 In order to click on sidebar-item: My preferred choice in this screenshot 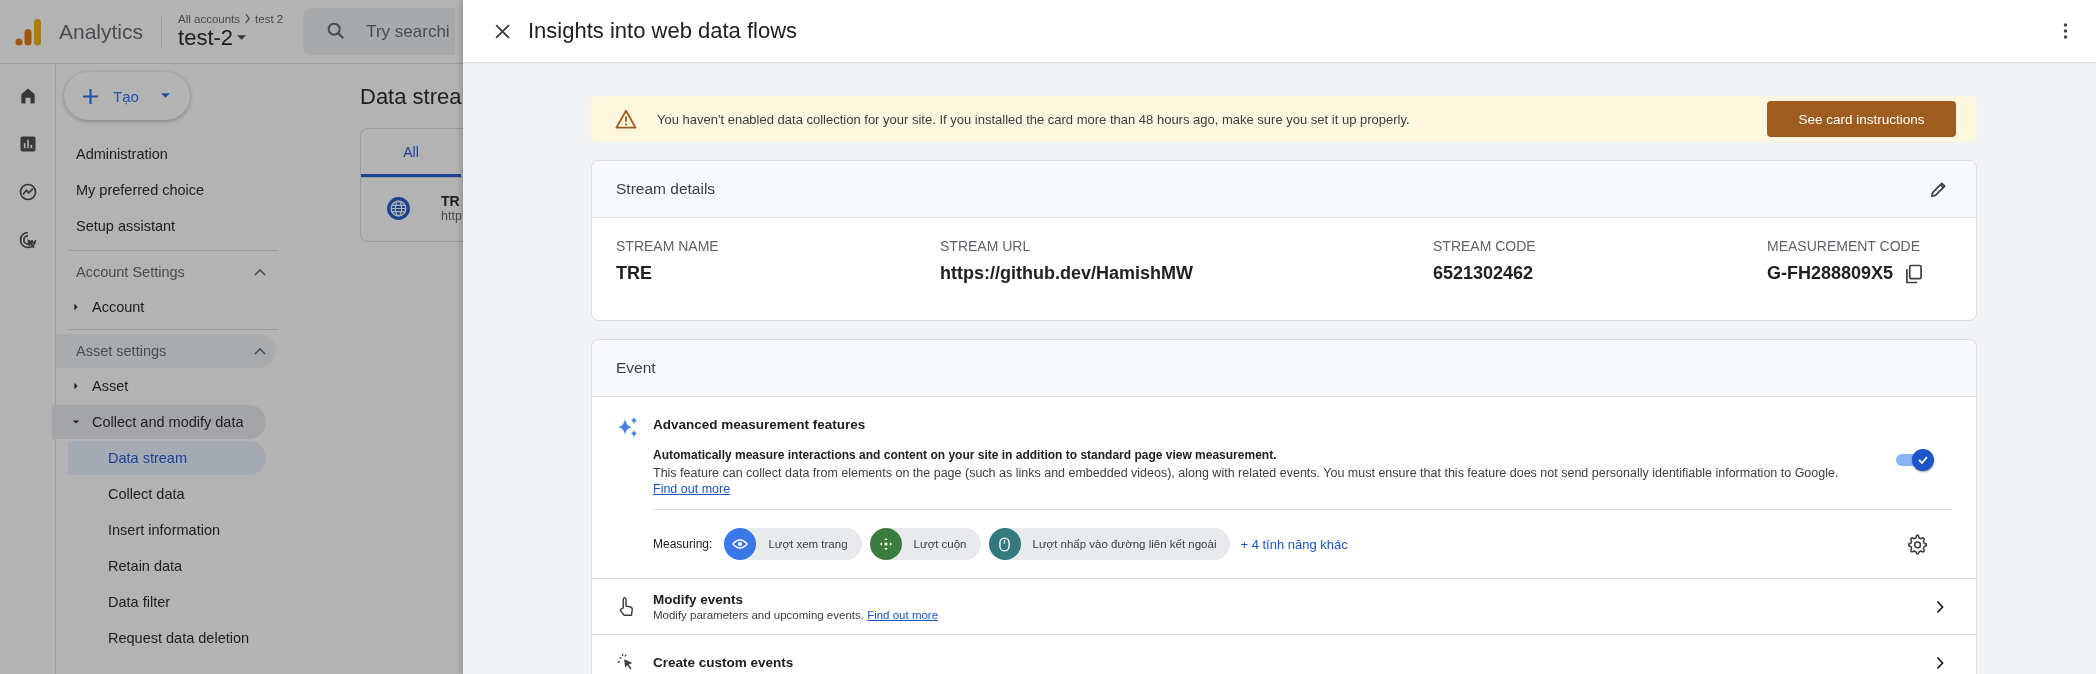, I will do `click(130, 190)`.